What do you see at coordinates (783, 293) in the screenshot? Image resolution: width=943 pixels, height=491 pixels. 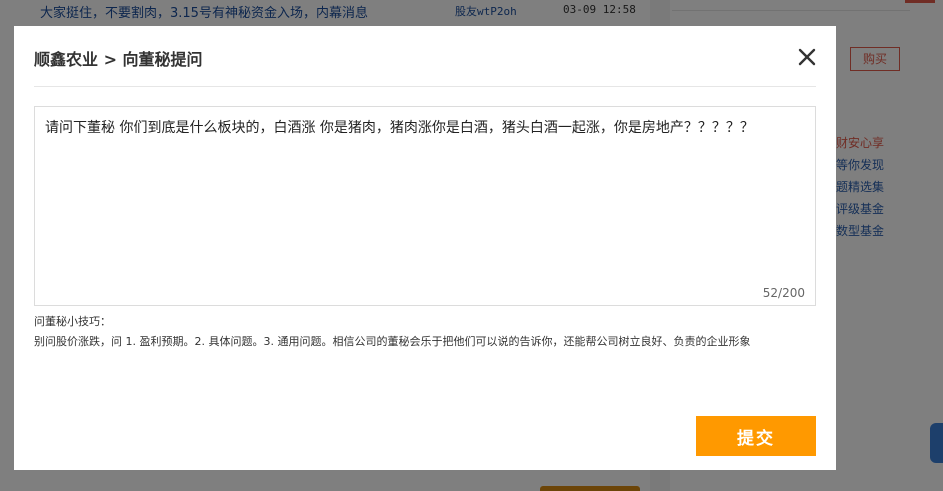 I see `char-count: 52/200` at bounding box center [783, 293].